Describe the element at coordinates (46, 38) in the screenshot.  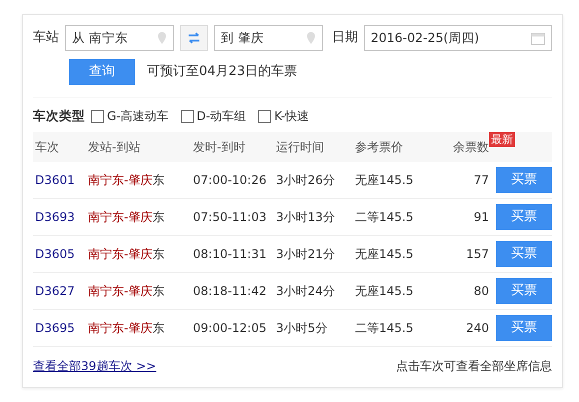
I see `station-label: 车站` at that location.